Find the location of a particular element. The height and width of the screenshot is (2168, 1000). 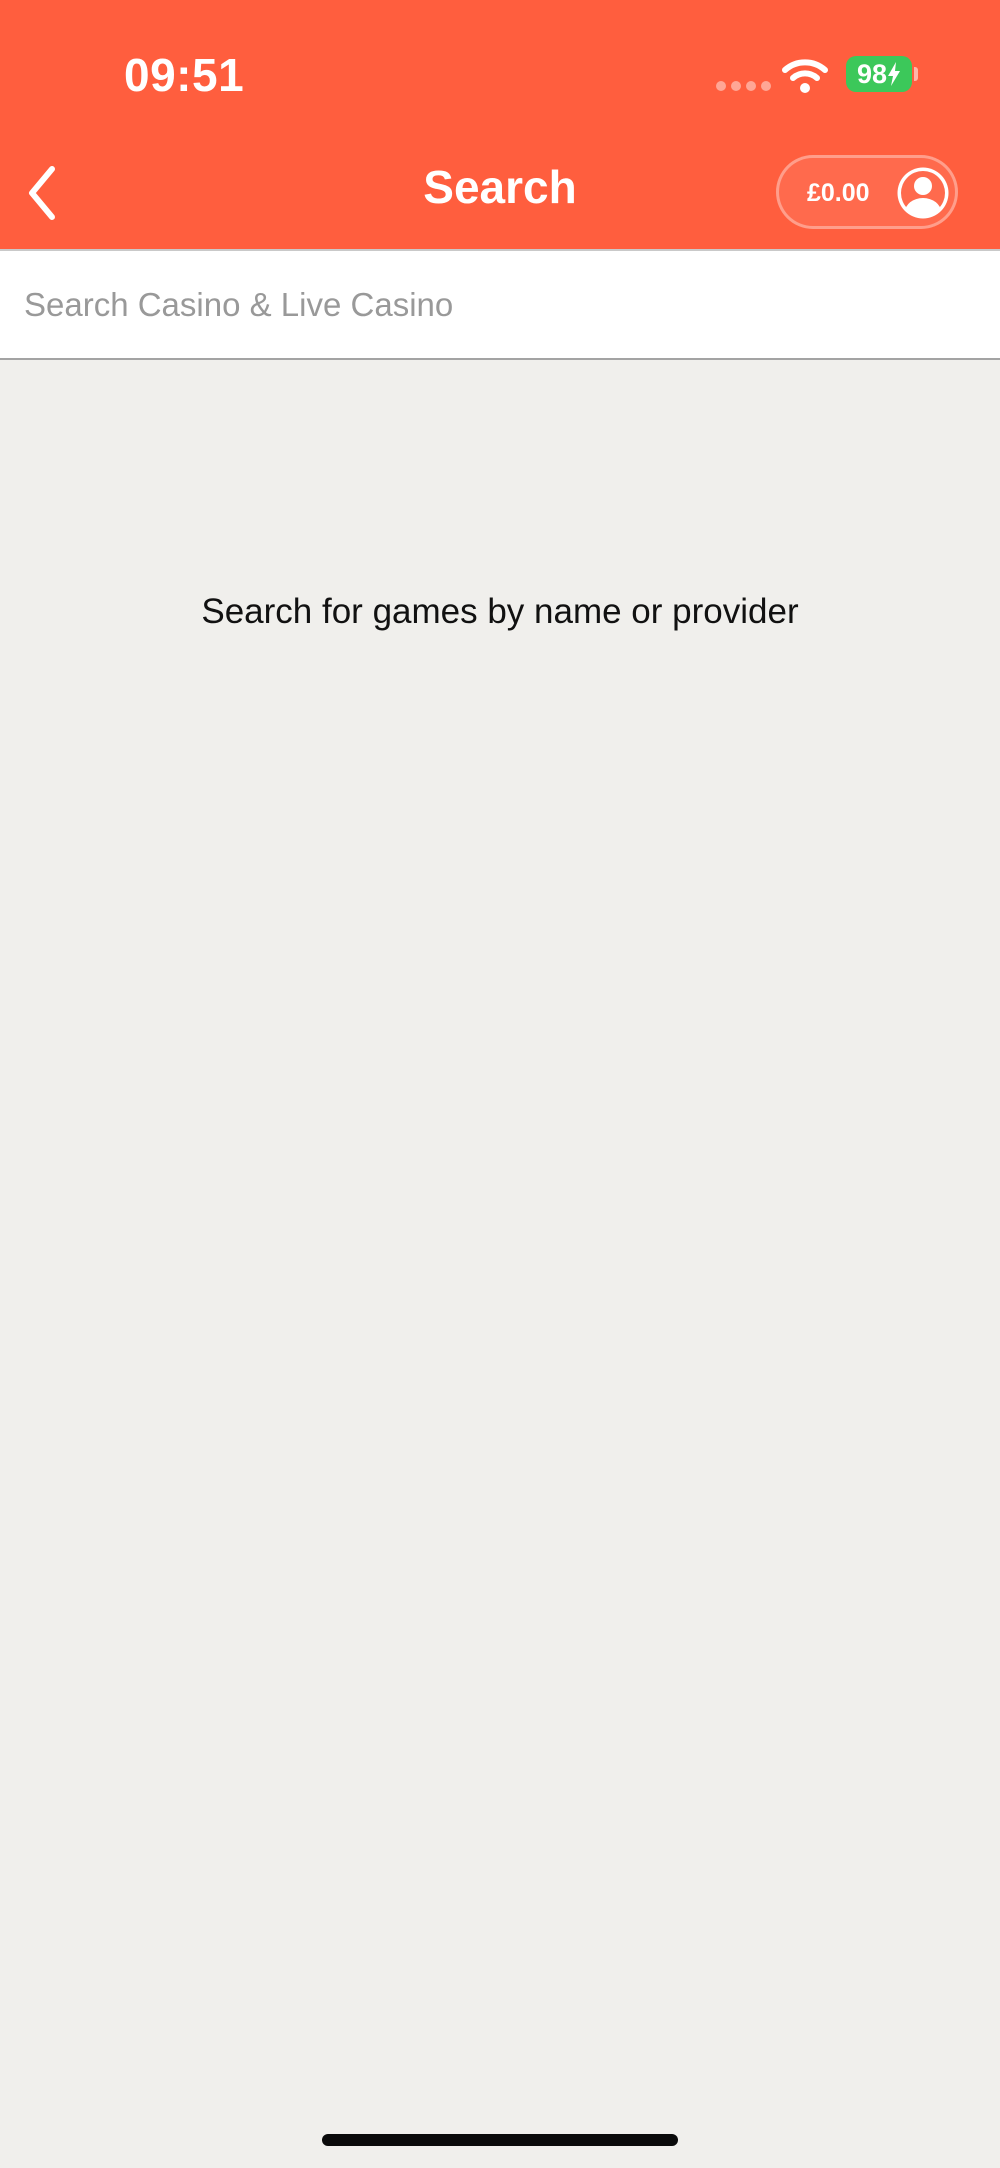

account-balance-button: £0.00 is located at coordinates (867, 192).